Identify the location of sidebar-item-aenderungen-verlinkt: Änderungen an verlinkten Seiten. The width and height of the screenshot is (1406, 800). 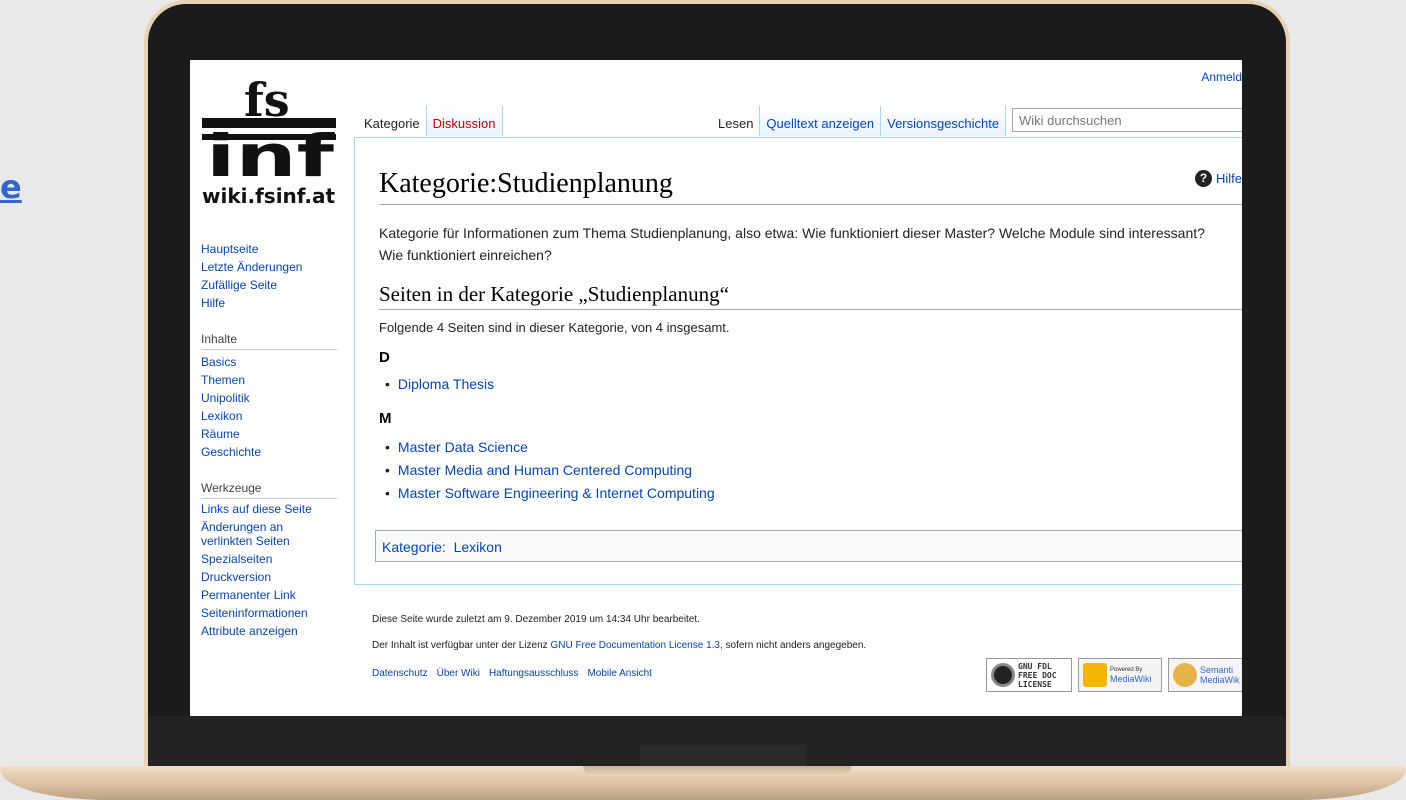
(251, 534).